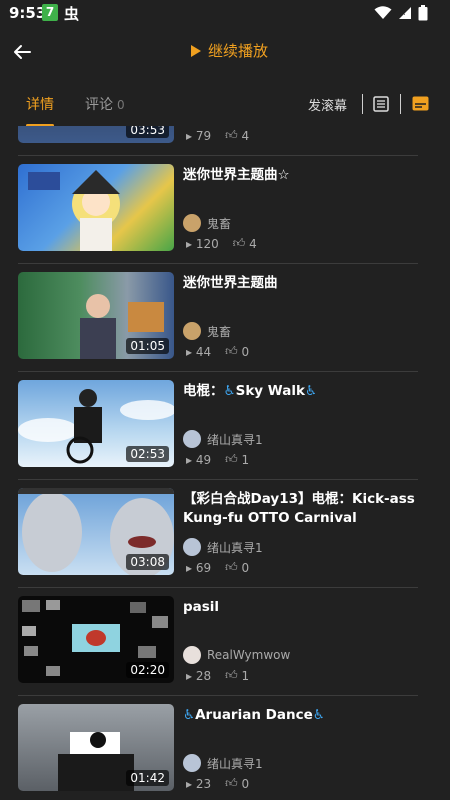 The width and height of the screenshot is (450, 800). I want to click on video-stats: ▸ 44 👍︎ 0, so click(217, 351).